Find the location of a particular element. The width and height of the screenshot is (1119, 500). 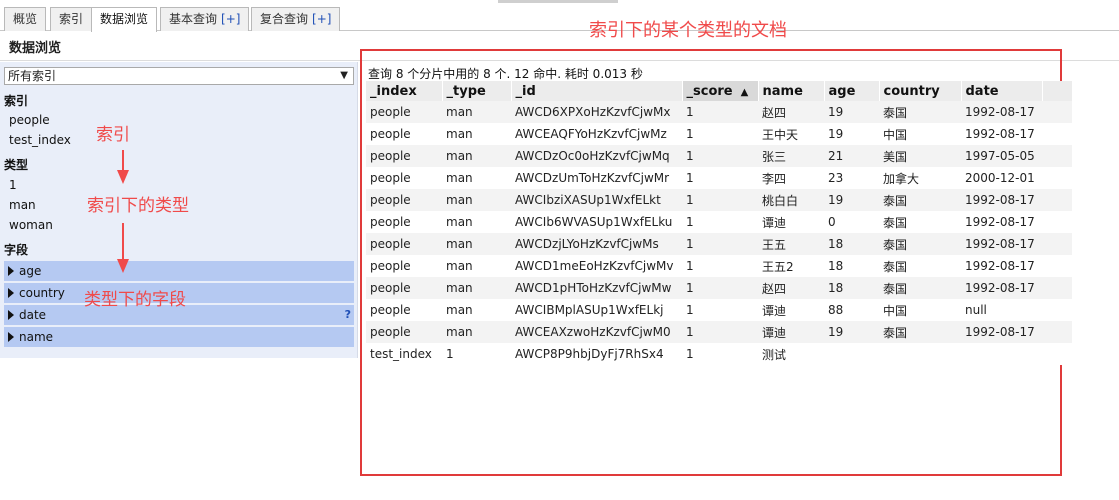

column-header-label: date is located at coordinates (982, 91).